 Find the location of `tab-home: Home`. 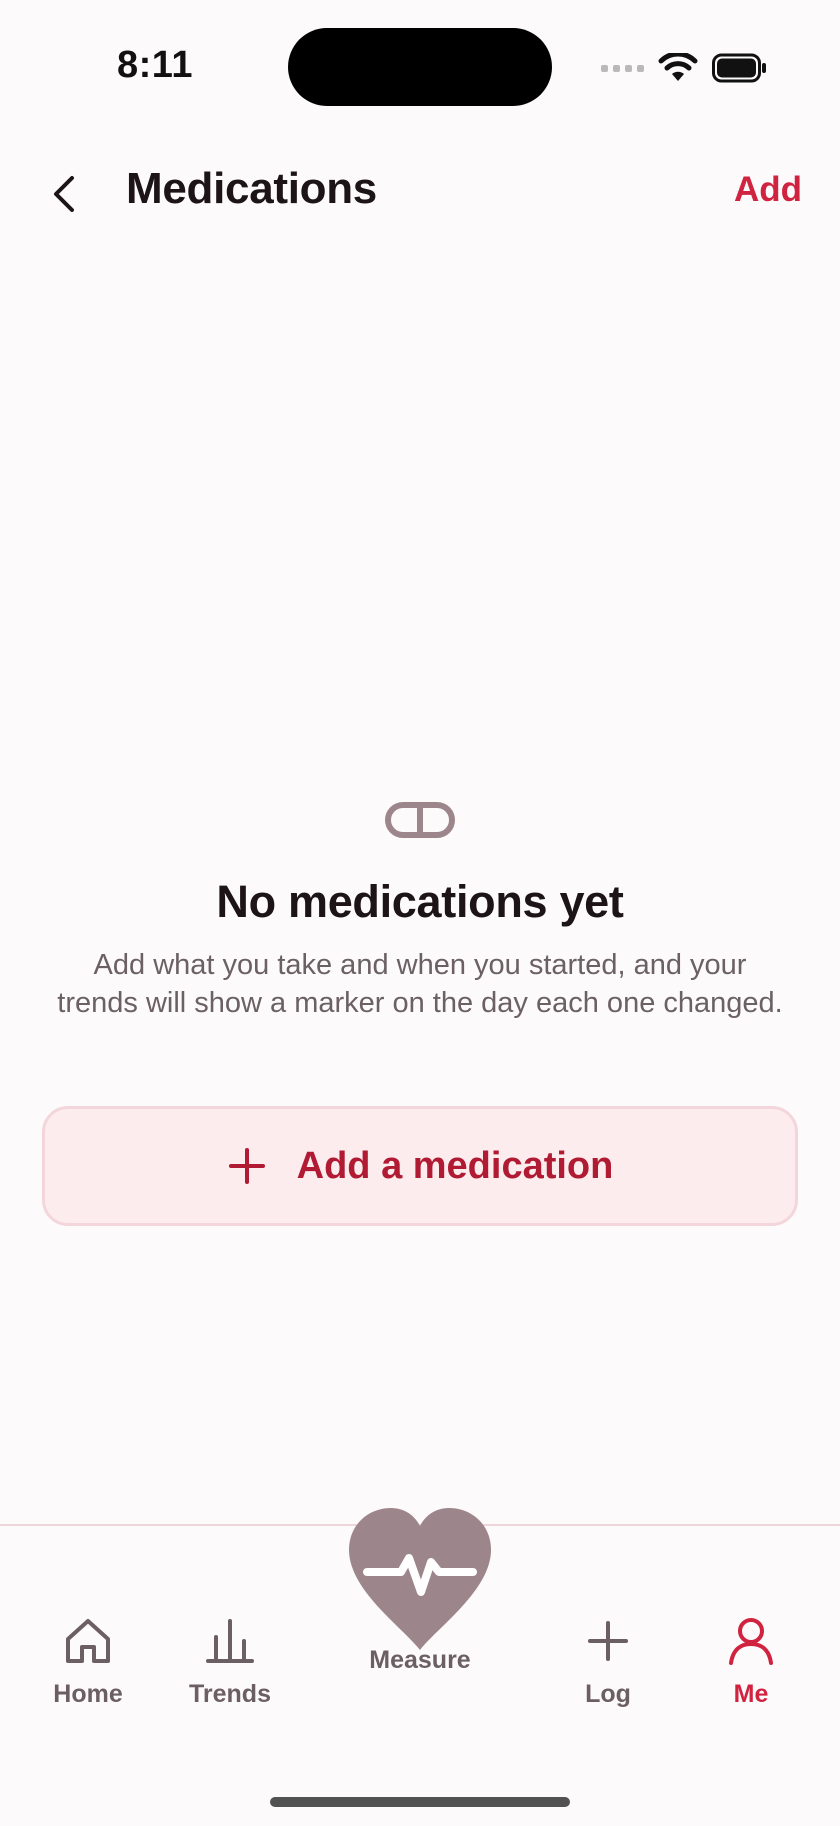

tab-home: Home is located at coordinates (88, 1661).